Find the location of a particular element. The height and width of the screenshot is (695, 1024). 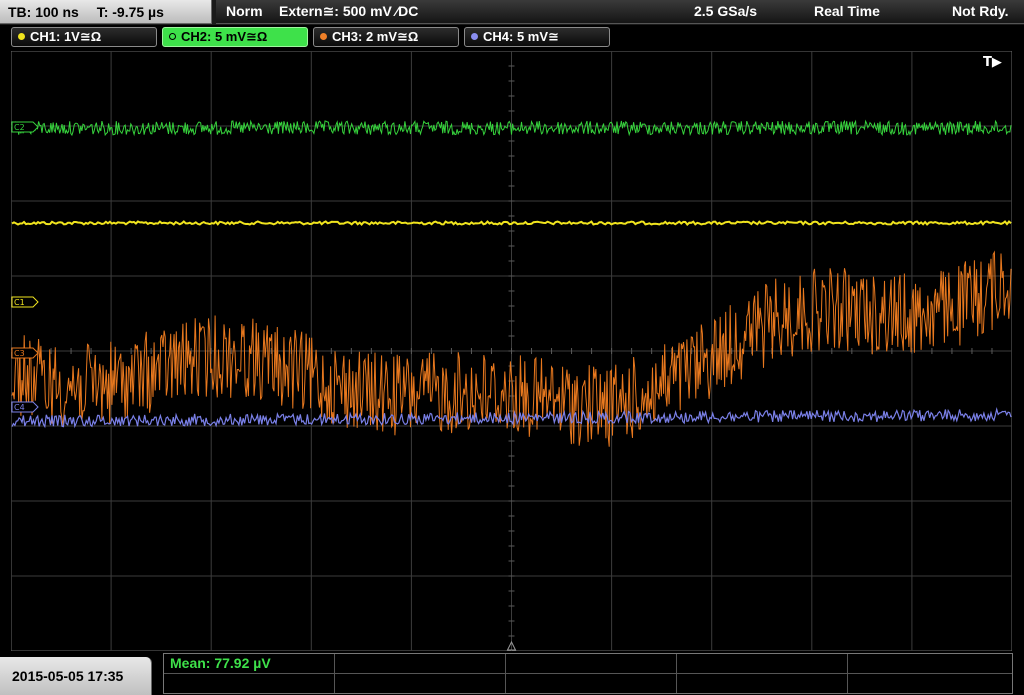

acquisition-mode: Real Time is located at coordinates (847, 11).